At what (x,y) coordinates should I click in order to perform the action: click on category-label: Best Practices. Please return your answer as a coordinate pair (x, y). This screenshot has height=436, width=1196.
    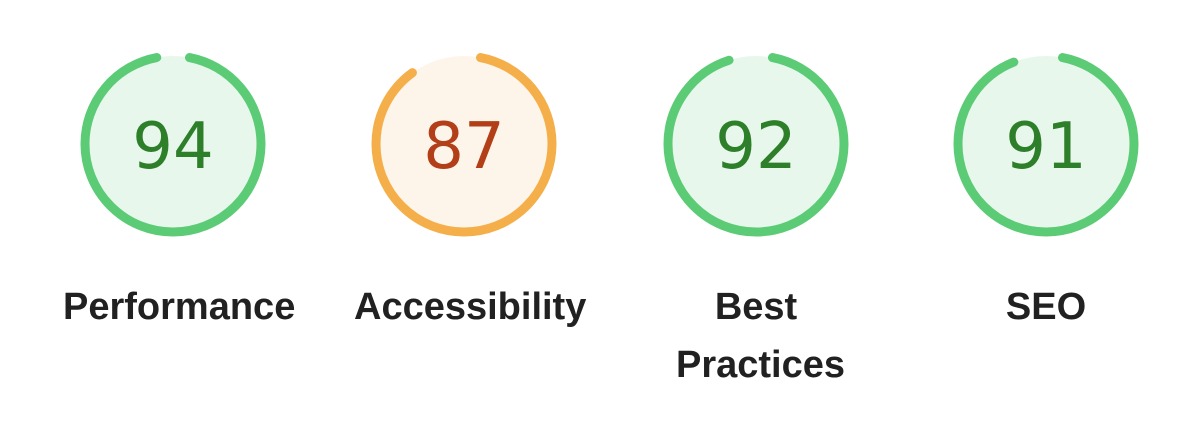
    Looking at the image, I should click on (761, 336).